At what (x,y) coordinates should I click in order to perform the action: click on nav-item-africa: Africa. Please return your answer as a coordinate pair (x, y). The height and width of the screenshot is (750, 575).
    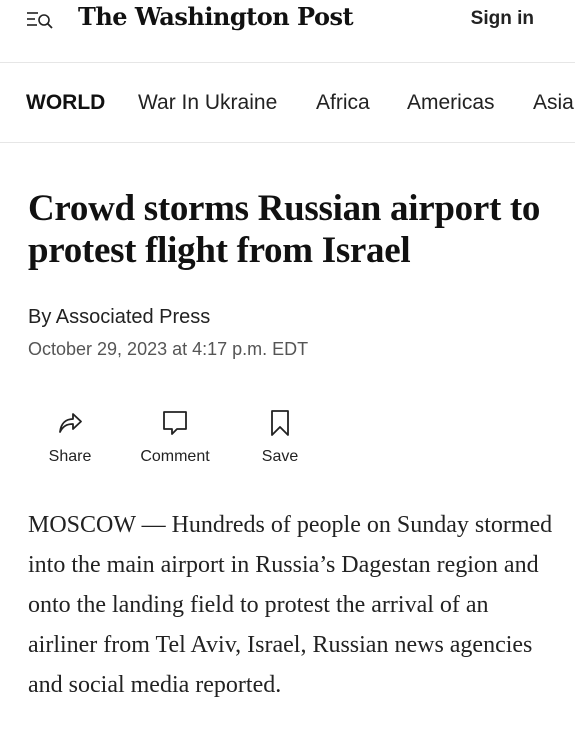
    Looking at the image, I should click on (343, 103).